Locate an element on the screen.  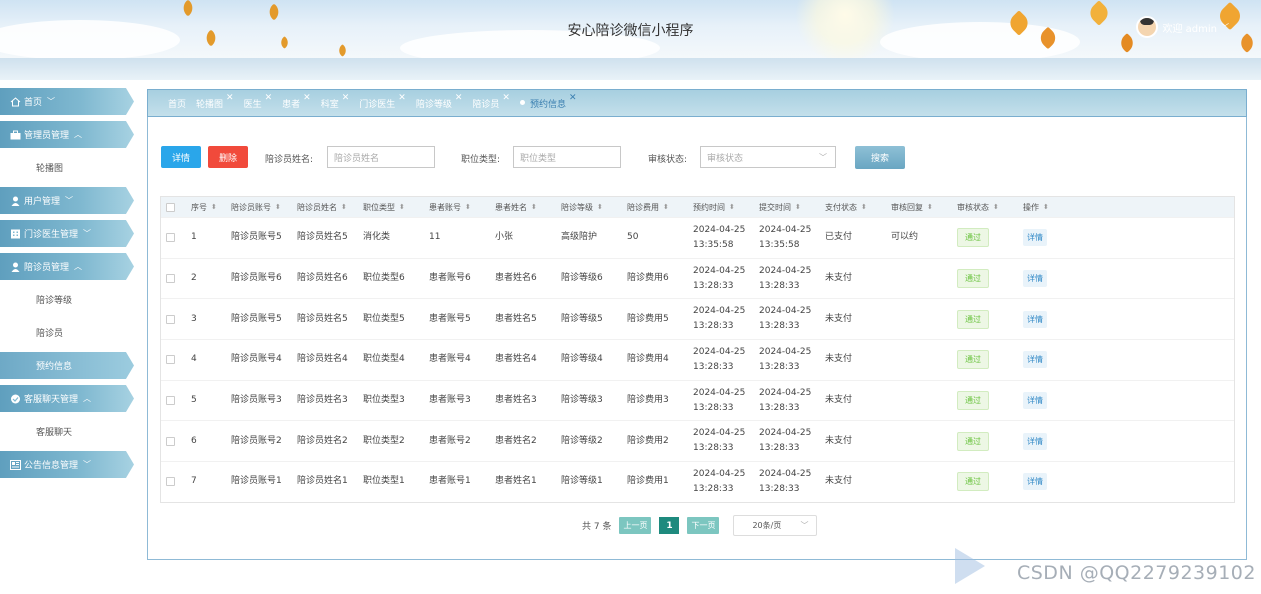
column-header: 操作 ⬍ is located at coordinates (1056, 207).